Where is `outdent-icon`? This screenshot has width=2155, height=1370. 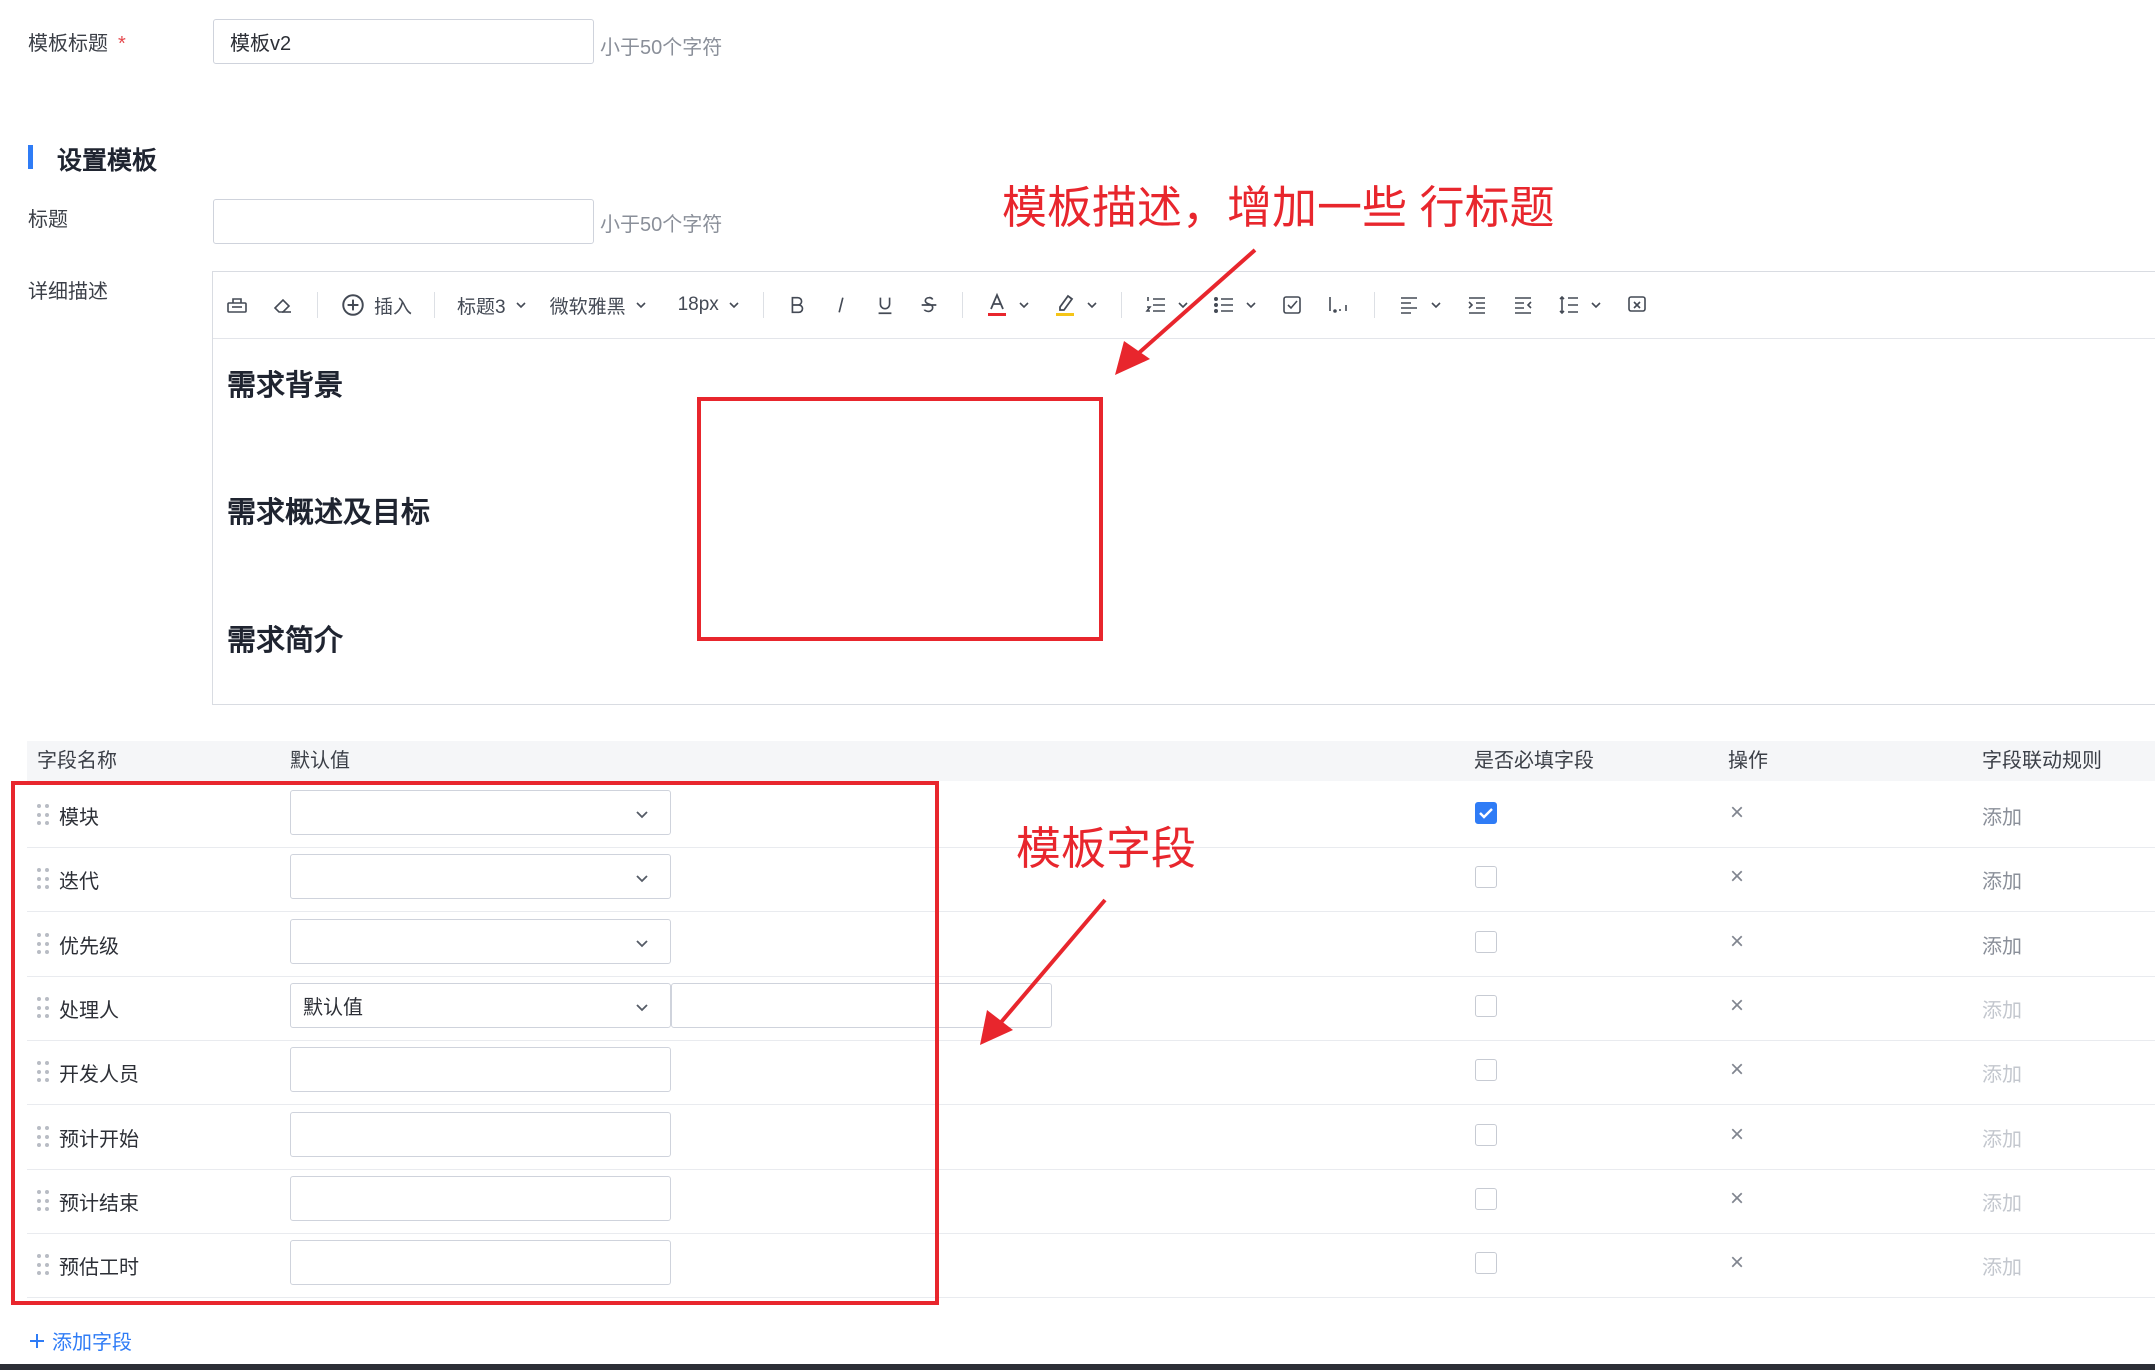
outdent-icon is located at coordinates (1523, 305).